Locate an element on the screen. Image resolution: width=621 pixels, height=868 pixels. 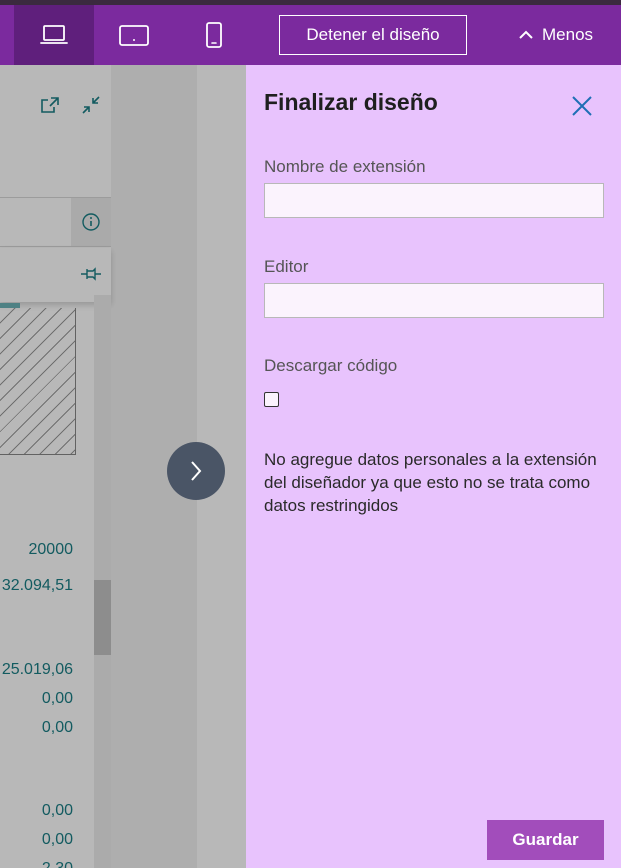
info-icon is located at coordinates (91, 222).